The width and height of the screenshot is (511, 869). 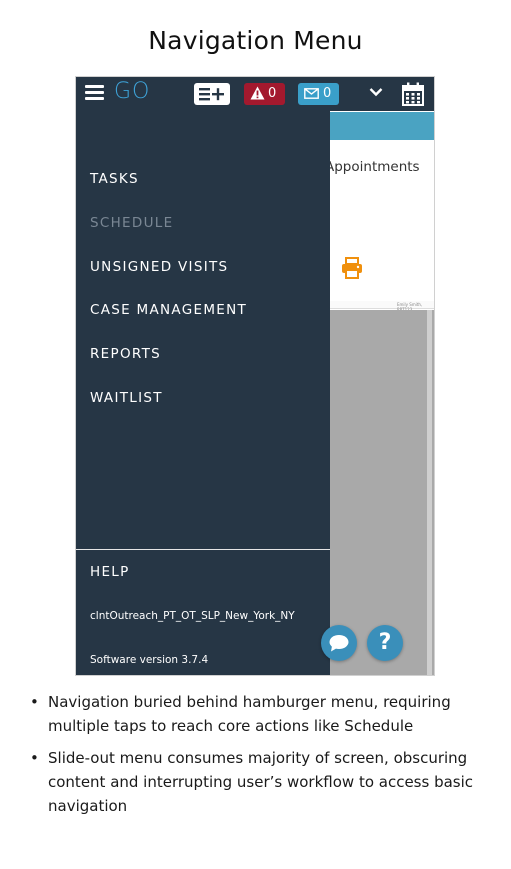 I want to click on content-header-bar, so click(x=382, y=126).